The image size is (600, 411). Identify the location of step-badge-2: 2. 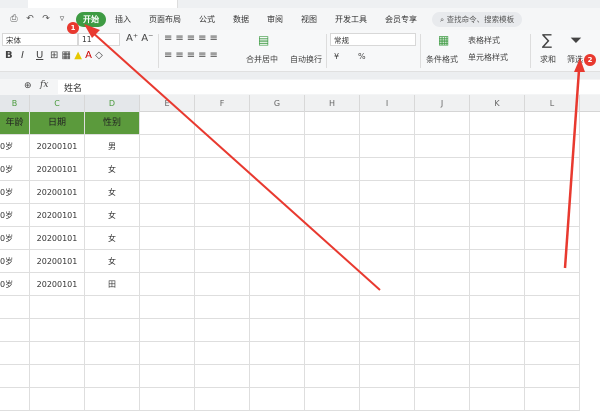
(590, 60).